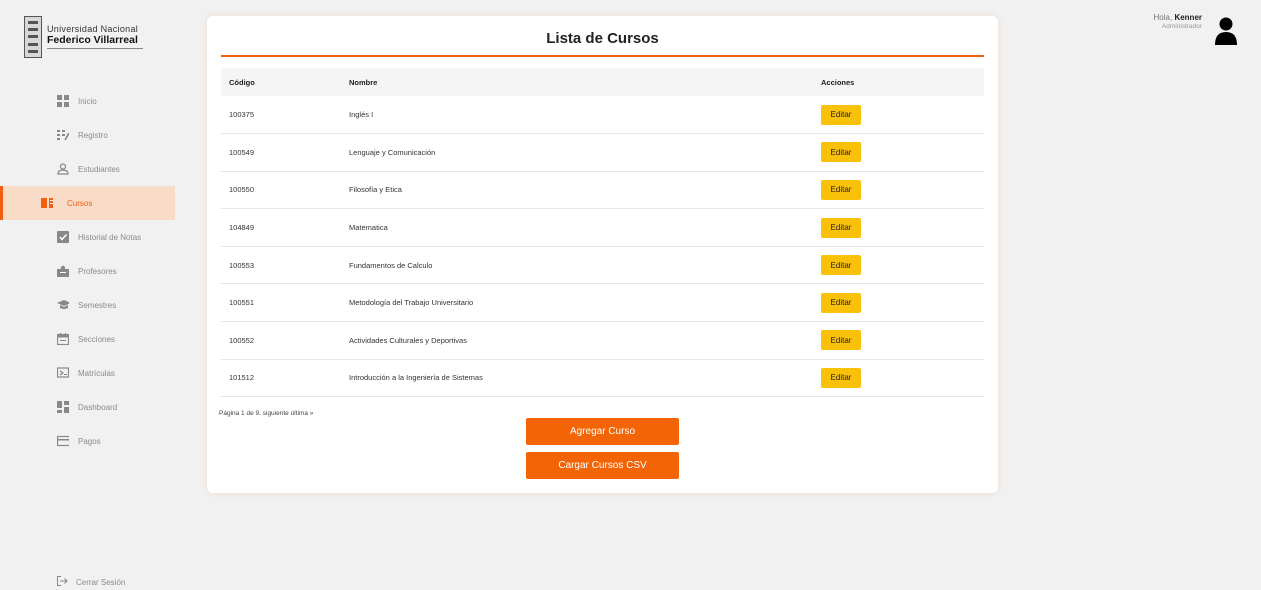 The width and height of the screenshot is (1261, 590). Describe the element at coordinates (92, 39) in the screenshot. I see `logo-line-2: Federico Villarreal` at that location.